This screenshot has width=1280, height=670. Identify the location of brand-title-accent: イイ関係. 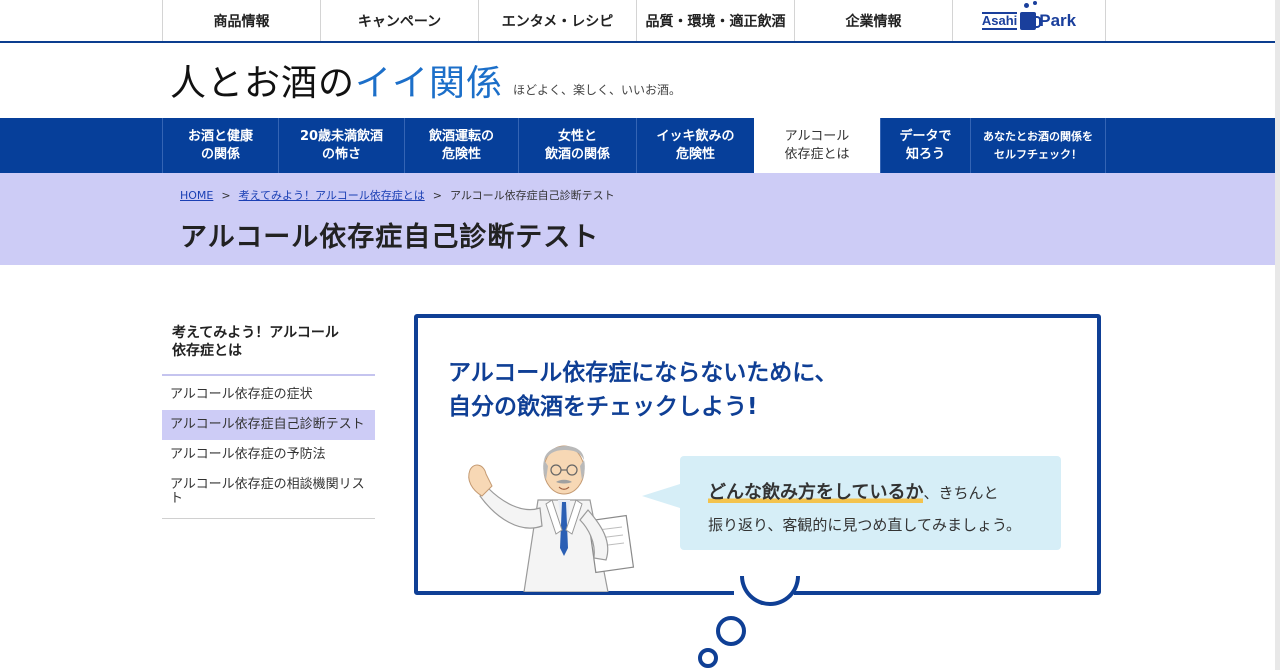
(429, 83).